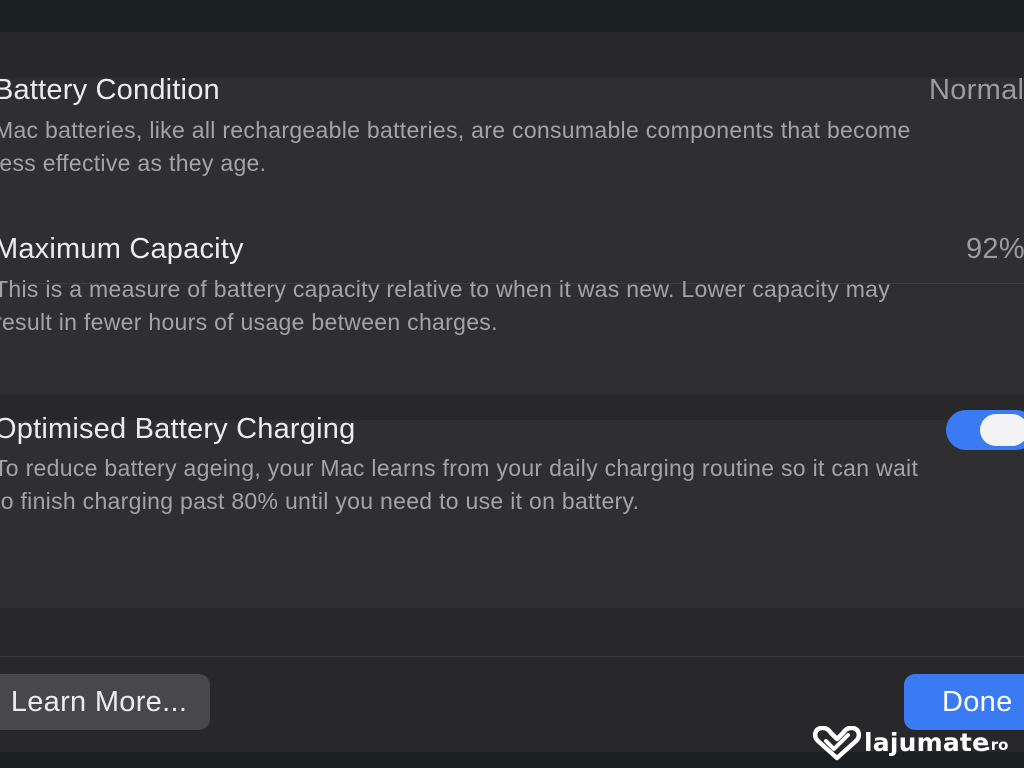 The width and height of the screenshot is (1024, 768). Describe the element at coordinates (995, 249) in the screenshot. I see `maximum-capacity-value: 92%` at that location.